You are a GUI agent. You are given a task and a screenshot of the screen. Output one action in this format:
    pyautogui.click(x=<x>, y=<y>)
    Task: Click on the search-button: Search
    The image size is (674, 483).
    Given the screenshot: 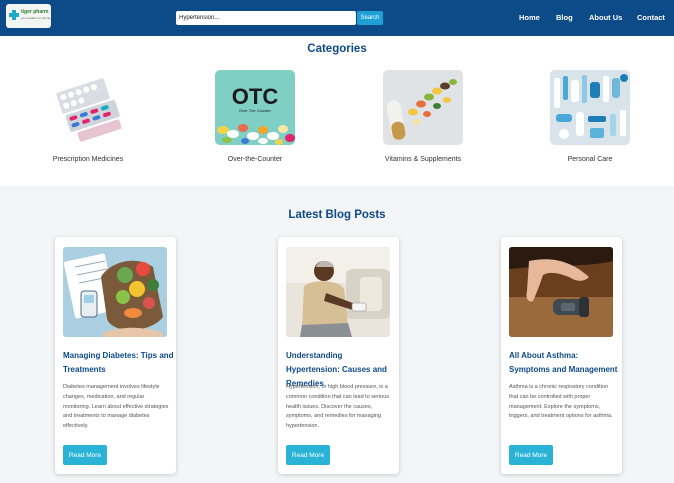 What is the action you would take?
    pyautogui.click(x=370, y=18)
    